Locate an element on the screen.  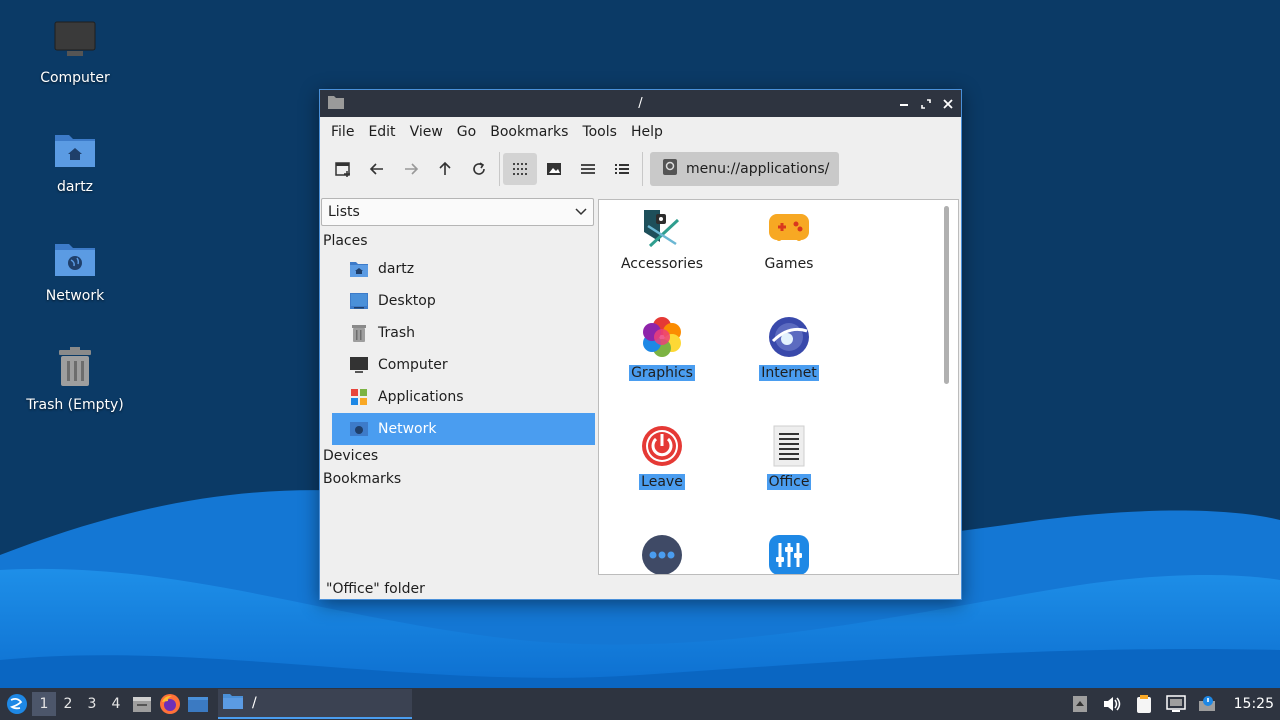
places-header: Places is located at coordinates (458, 241).